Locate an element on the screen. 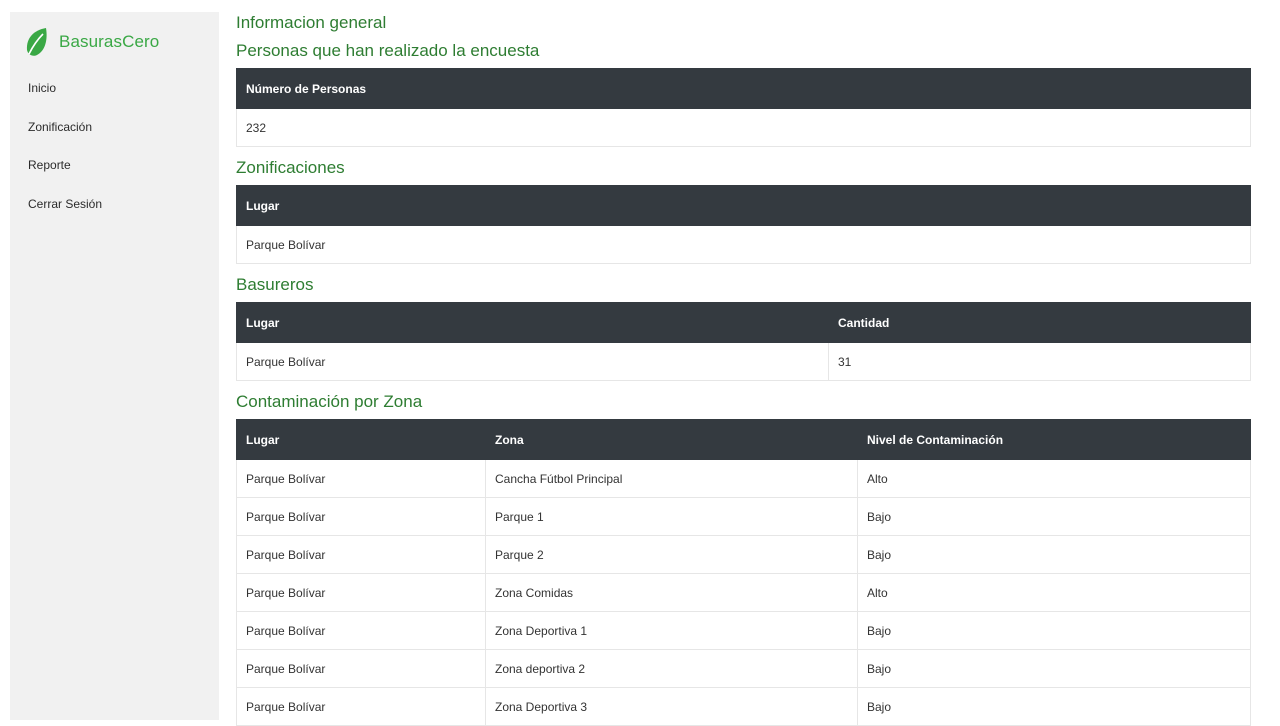  zonificaciones-table: Lugar Parque Bolívar is located at coordinates (743, 224).